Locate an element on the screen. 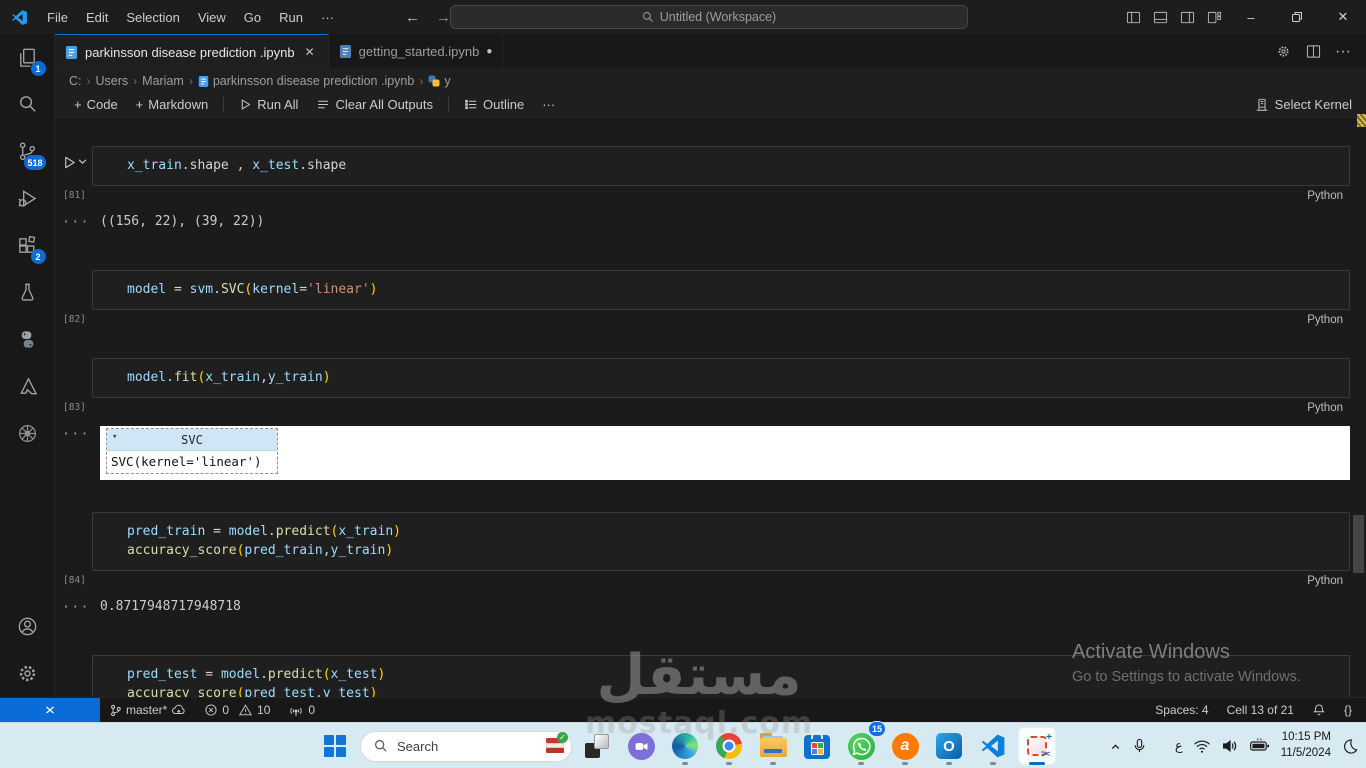  code-line: model = svm.SVC(kernel='linear') is located at coordinates (252, 289).